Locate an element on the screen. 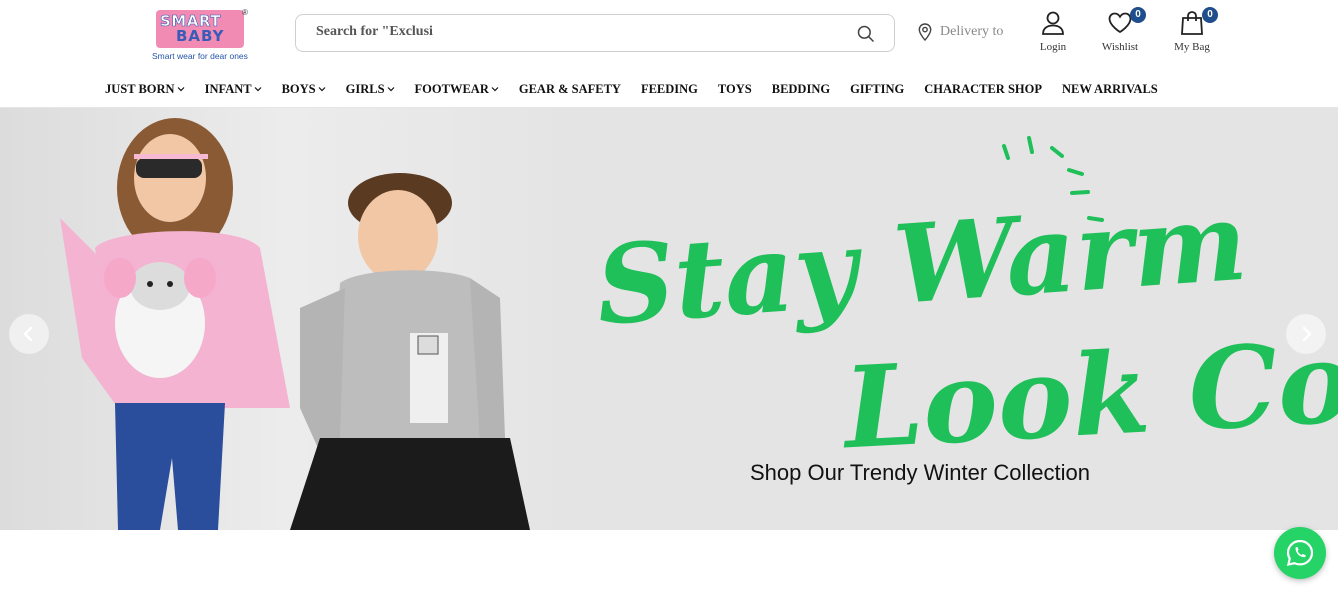 This screenshot has width=1338, height=589. wishlist-label: Wishlist is located at coordinates (1120, 47).